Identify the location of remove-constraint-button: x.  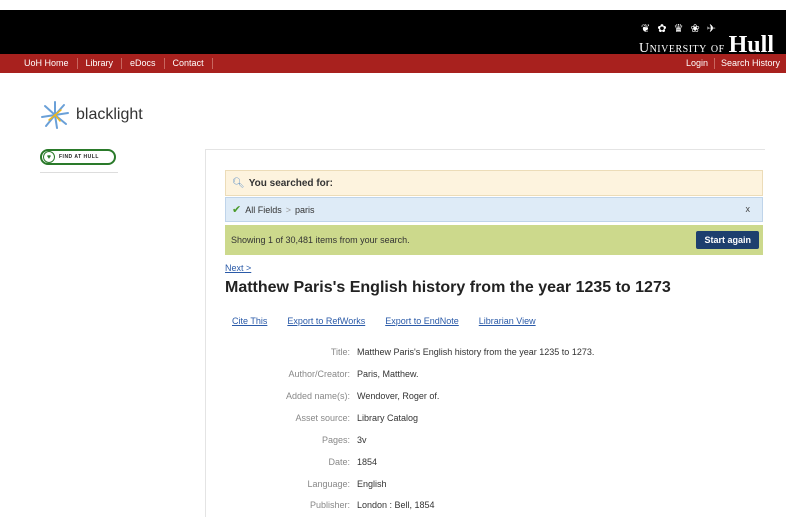
(748, 209).